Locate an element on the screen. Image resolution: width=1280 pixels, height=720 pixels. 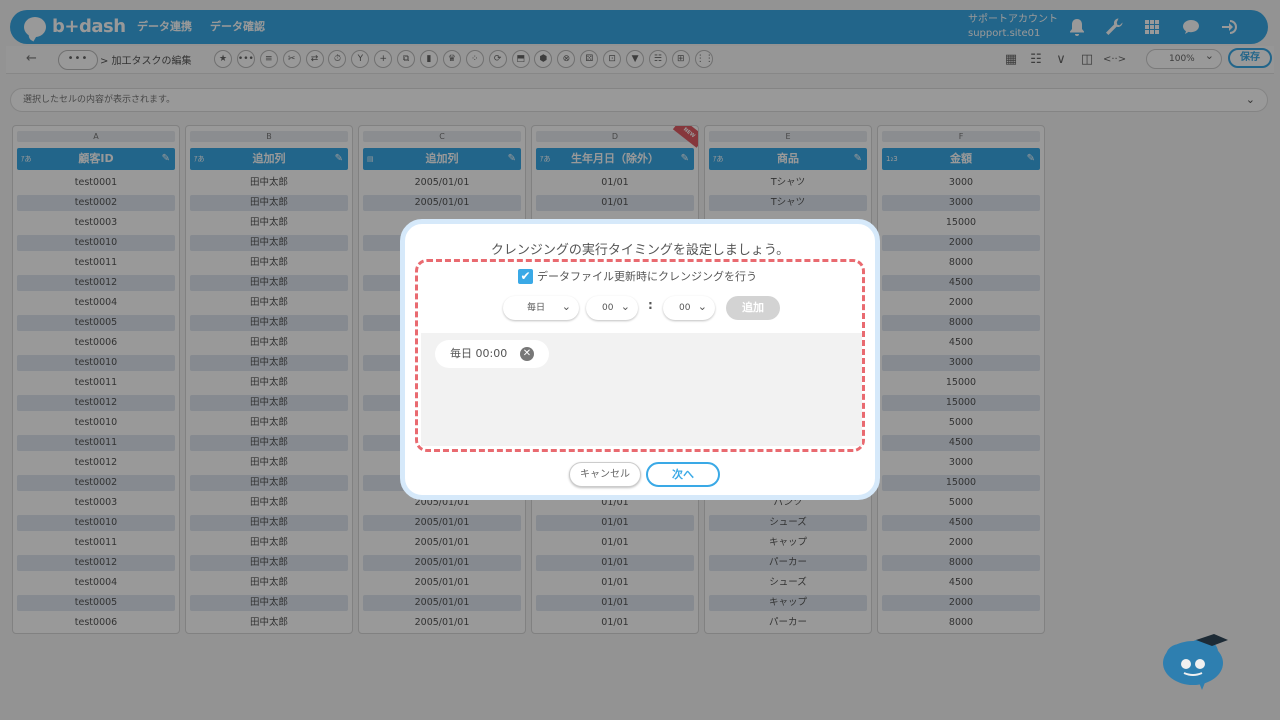
hour-value: 00 is located at coordinates (608, 308).